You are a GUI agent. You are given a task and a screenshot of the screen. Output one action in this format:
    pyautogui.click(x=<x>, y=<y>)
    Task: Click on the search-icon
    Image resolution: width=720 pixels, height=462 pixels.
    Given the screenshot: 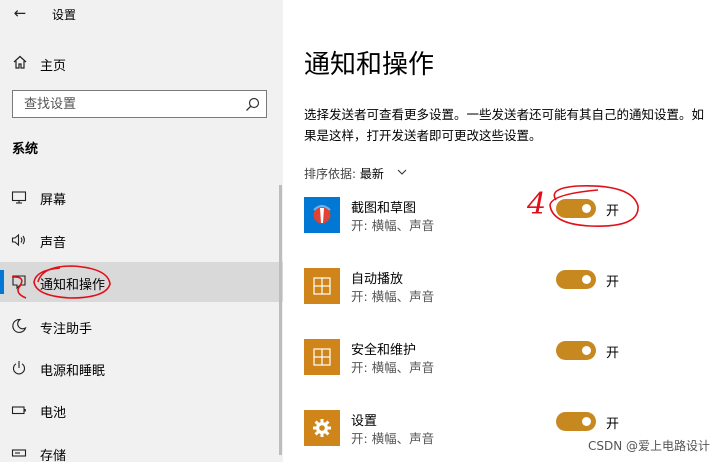 What is the action you would take?
    pyautogui.click(x=252, y=104)
    